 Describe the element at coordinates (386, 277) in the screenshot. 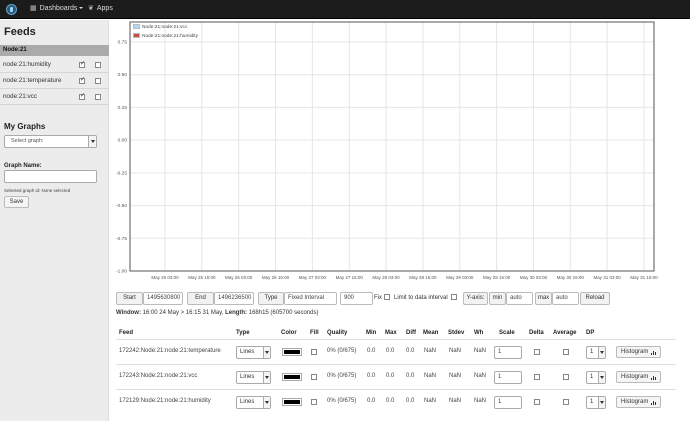

I see `x-tick-label: May 28 03:00` at that location.